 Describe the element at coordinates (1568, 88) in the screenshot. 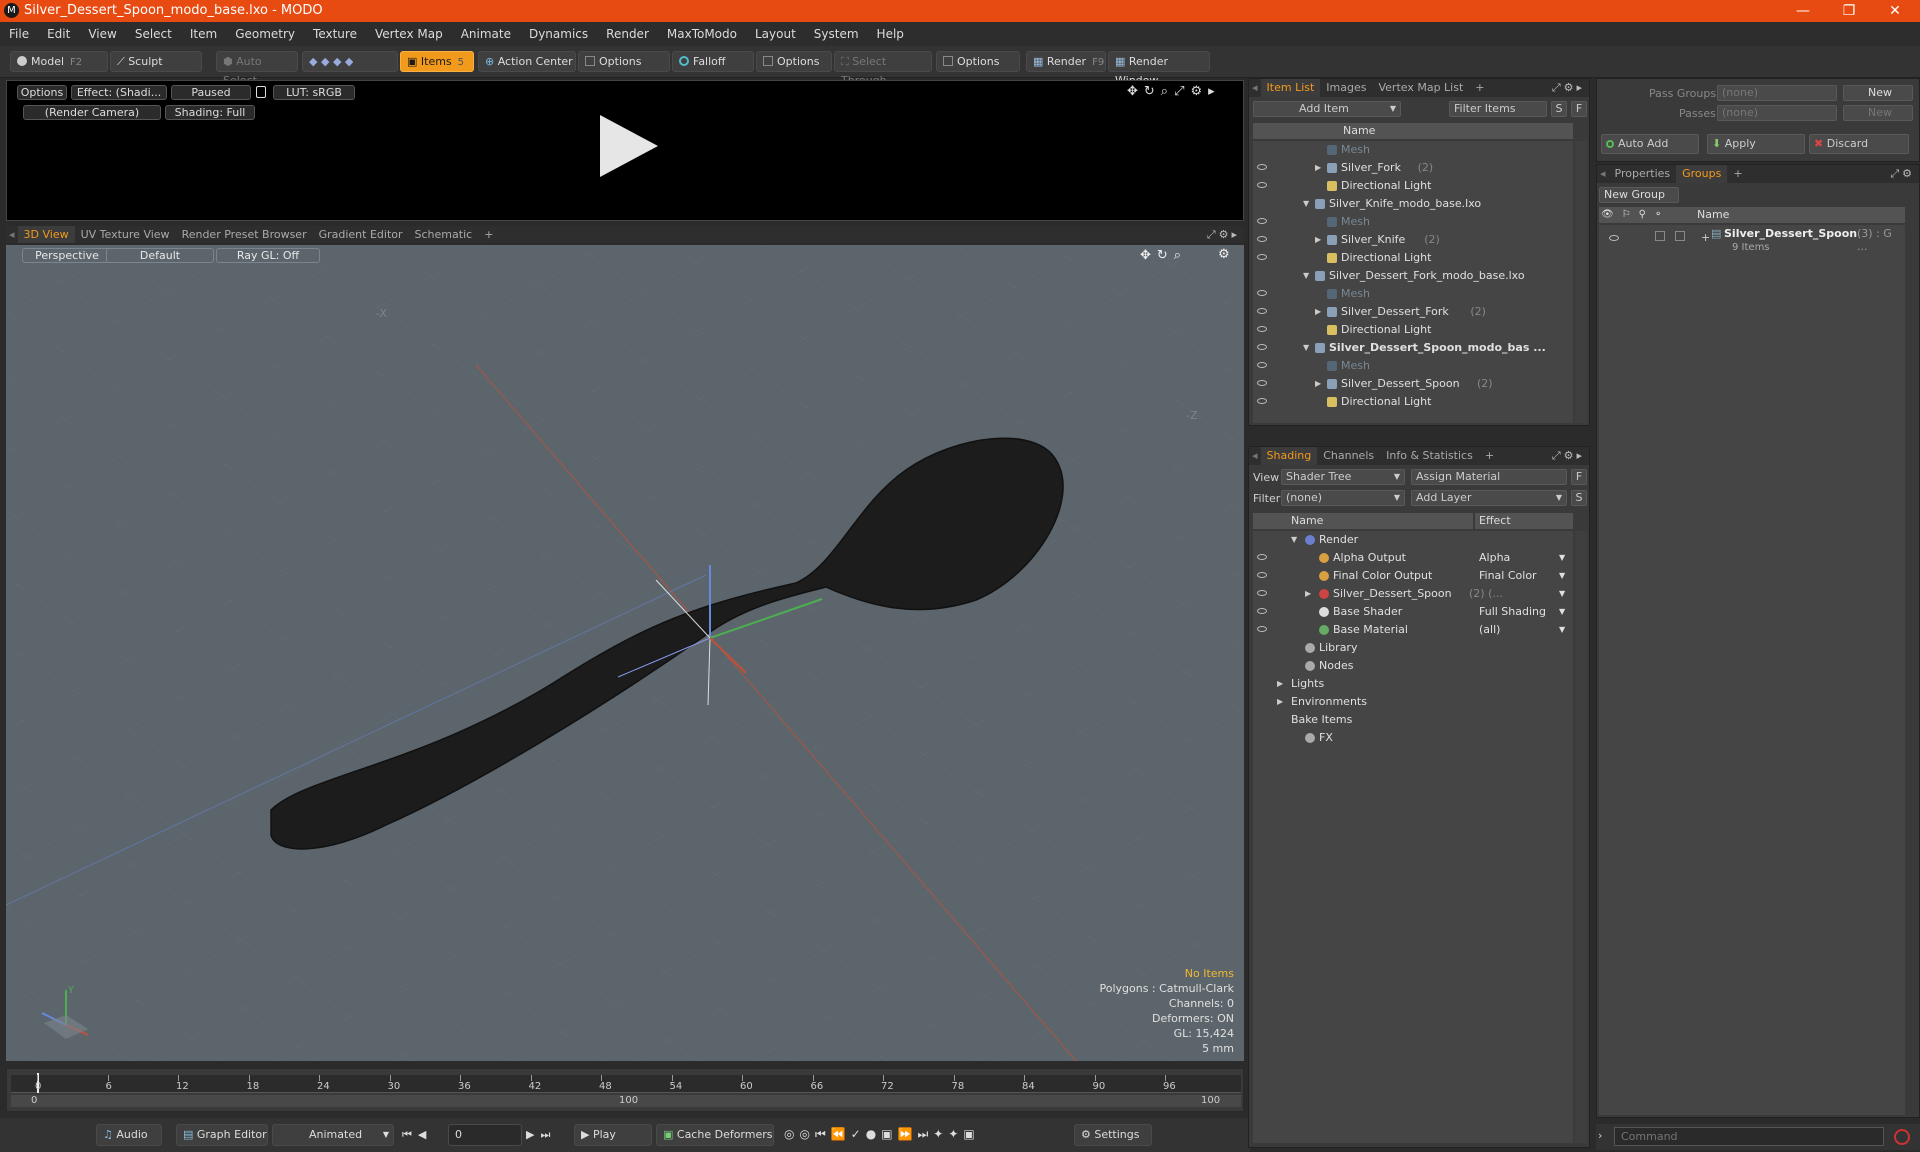

I see `panel-controls: ⤢⚙▸` at that location.